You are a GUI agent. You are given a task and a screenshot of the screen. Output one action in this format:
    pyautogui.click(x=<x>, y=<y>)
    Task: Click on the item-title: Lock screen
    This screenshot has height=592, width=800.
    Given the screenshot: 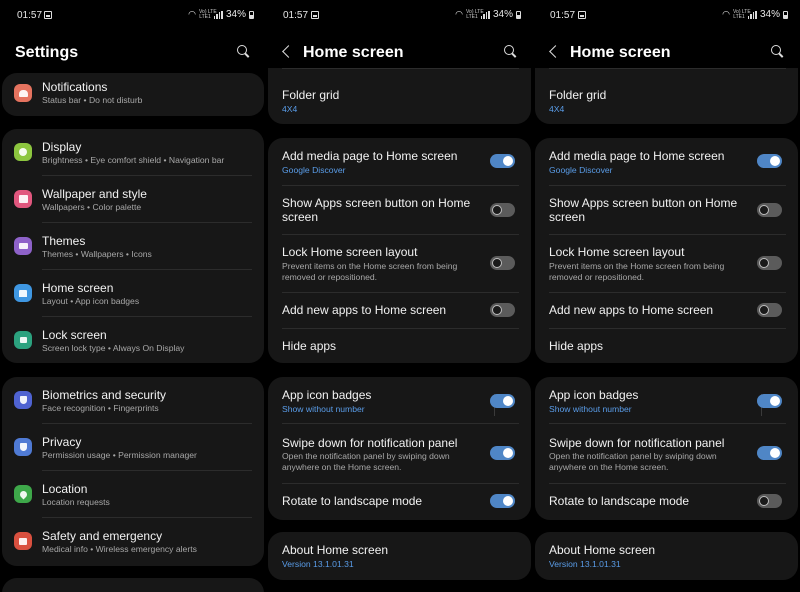 What is the action you would take?
    pyautogui.click(x=74, y=335)
    